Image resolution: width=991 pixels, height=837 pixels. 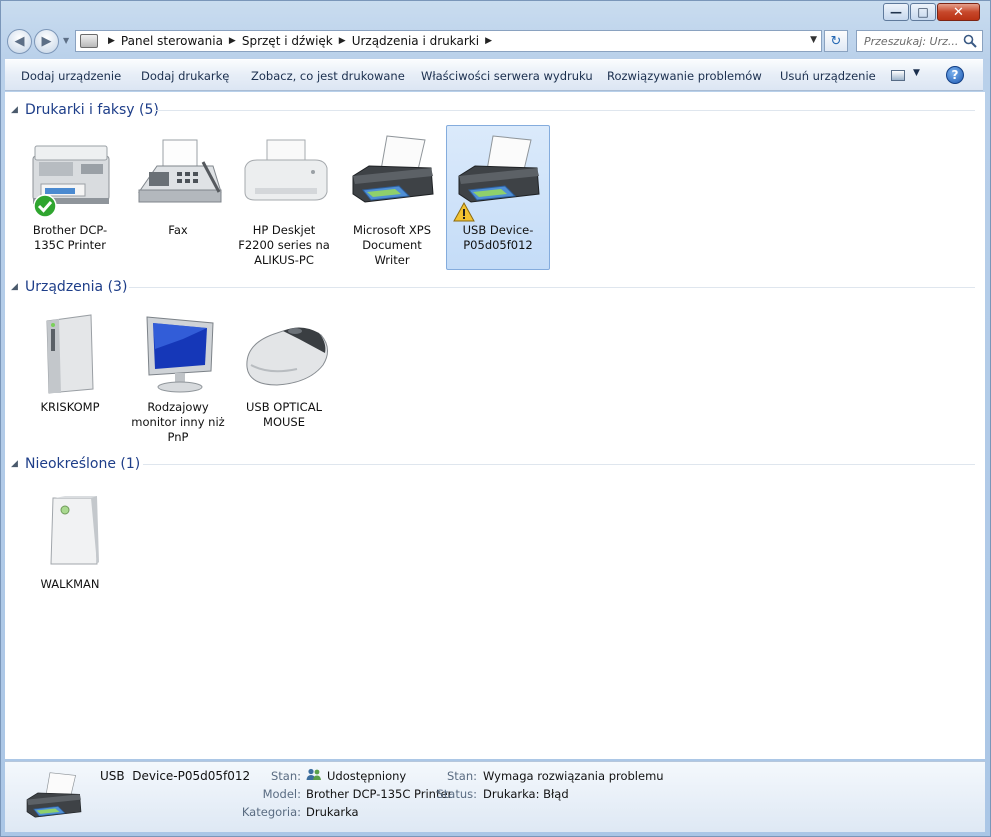 I want to click on device-tile-walkman: WALKMAN, so click(x=70, y=551).